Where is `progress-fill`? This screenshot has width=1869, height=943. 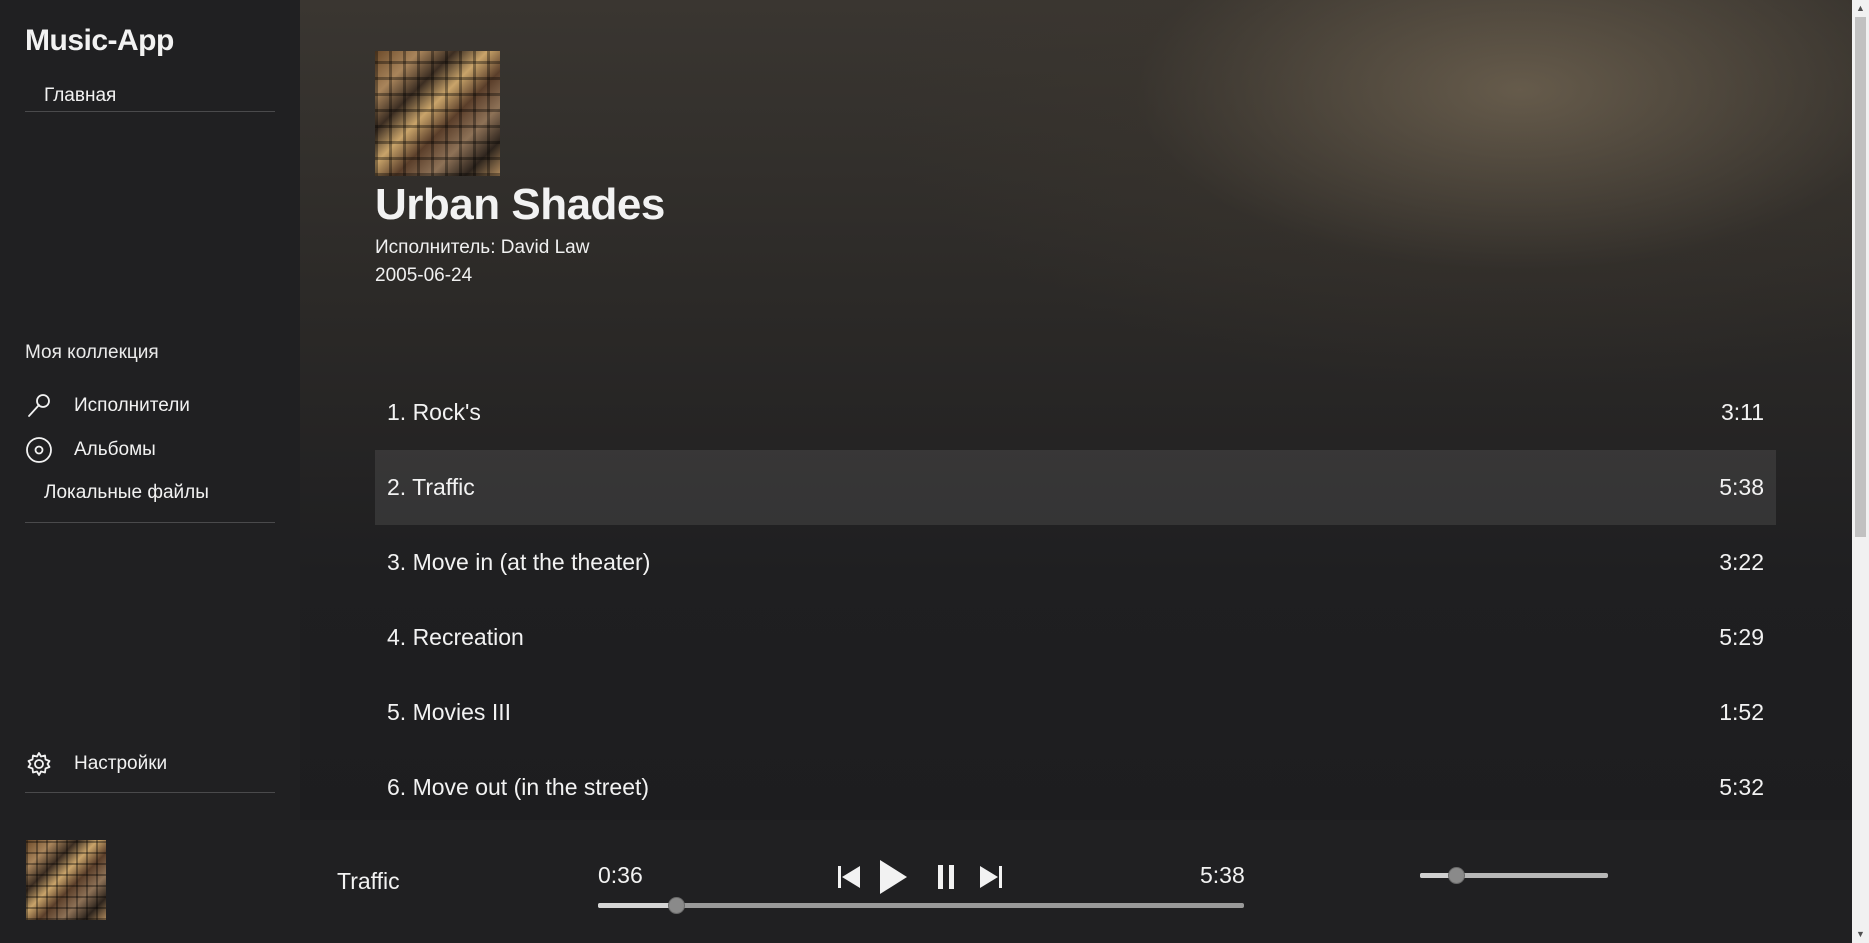 progress-fill is located at coordinates (637, 905).